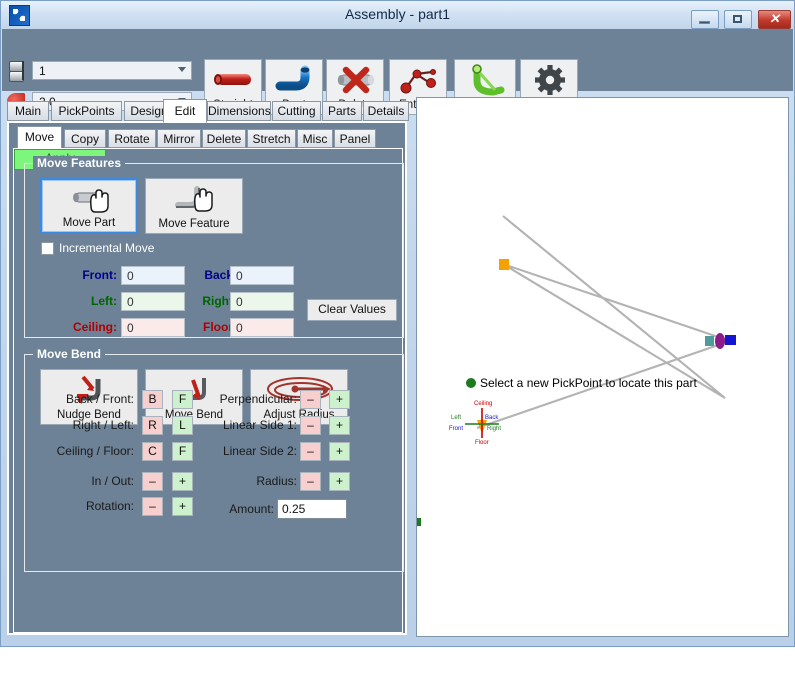 The height and width of the screenshot is (682, 795). I want to click on subtab-move: Move, so click(39, 137).